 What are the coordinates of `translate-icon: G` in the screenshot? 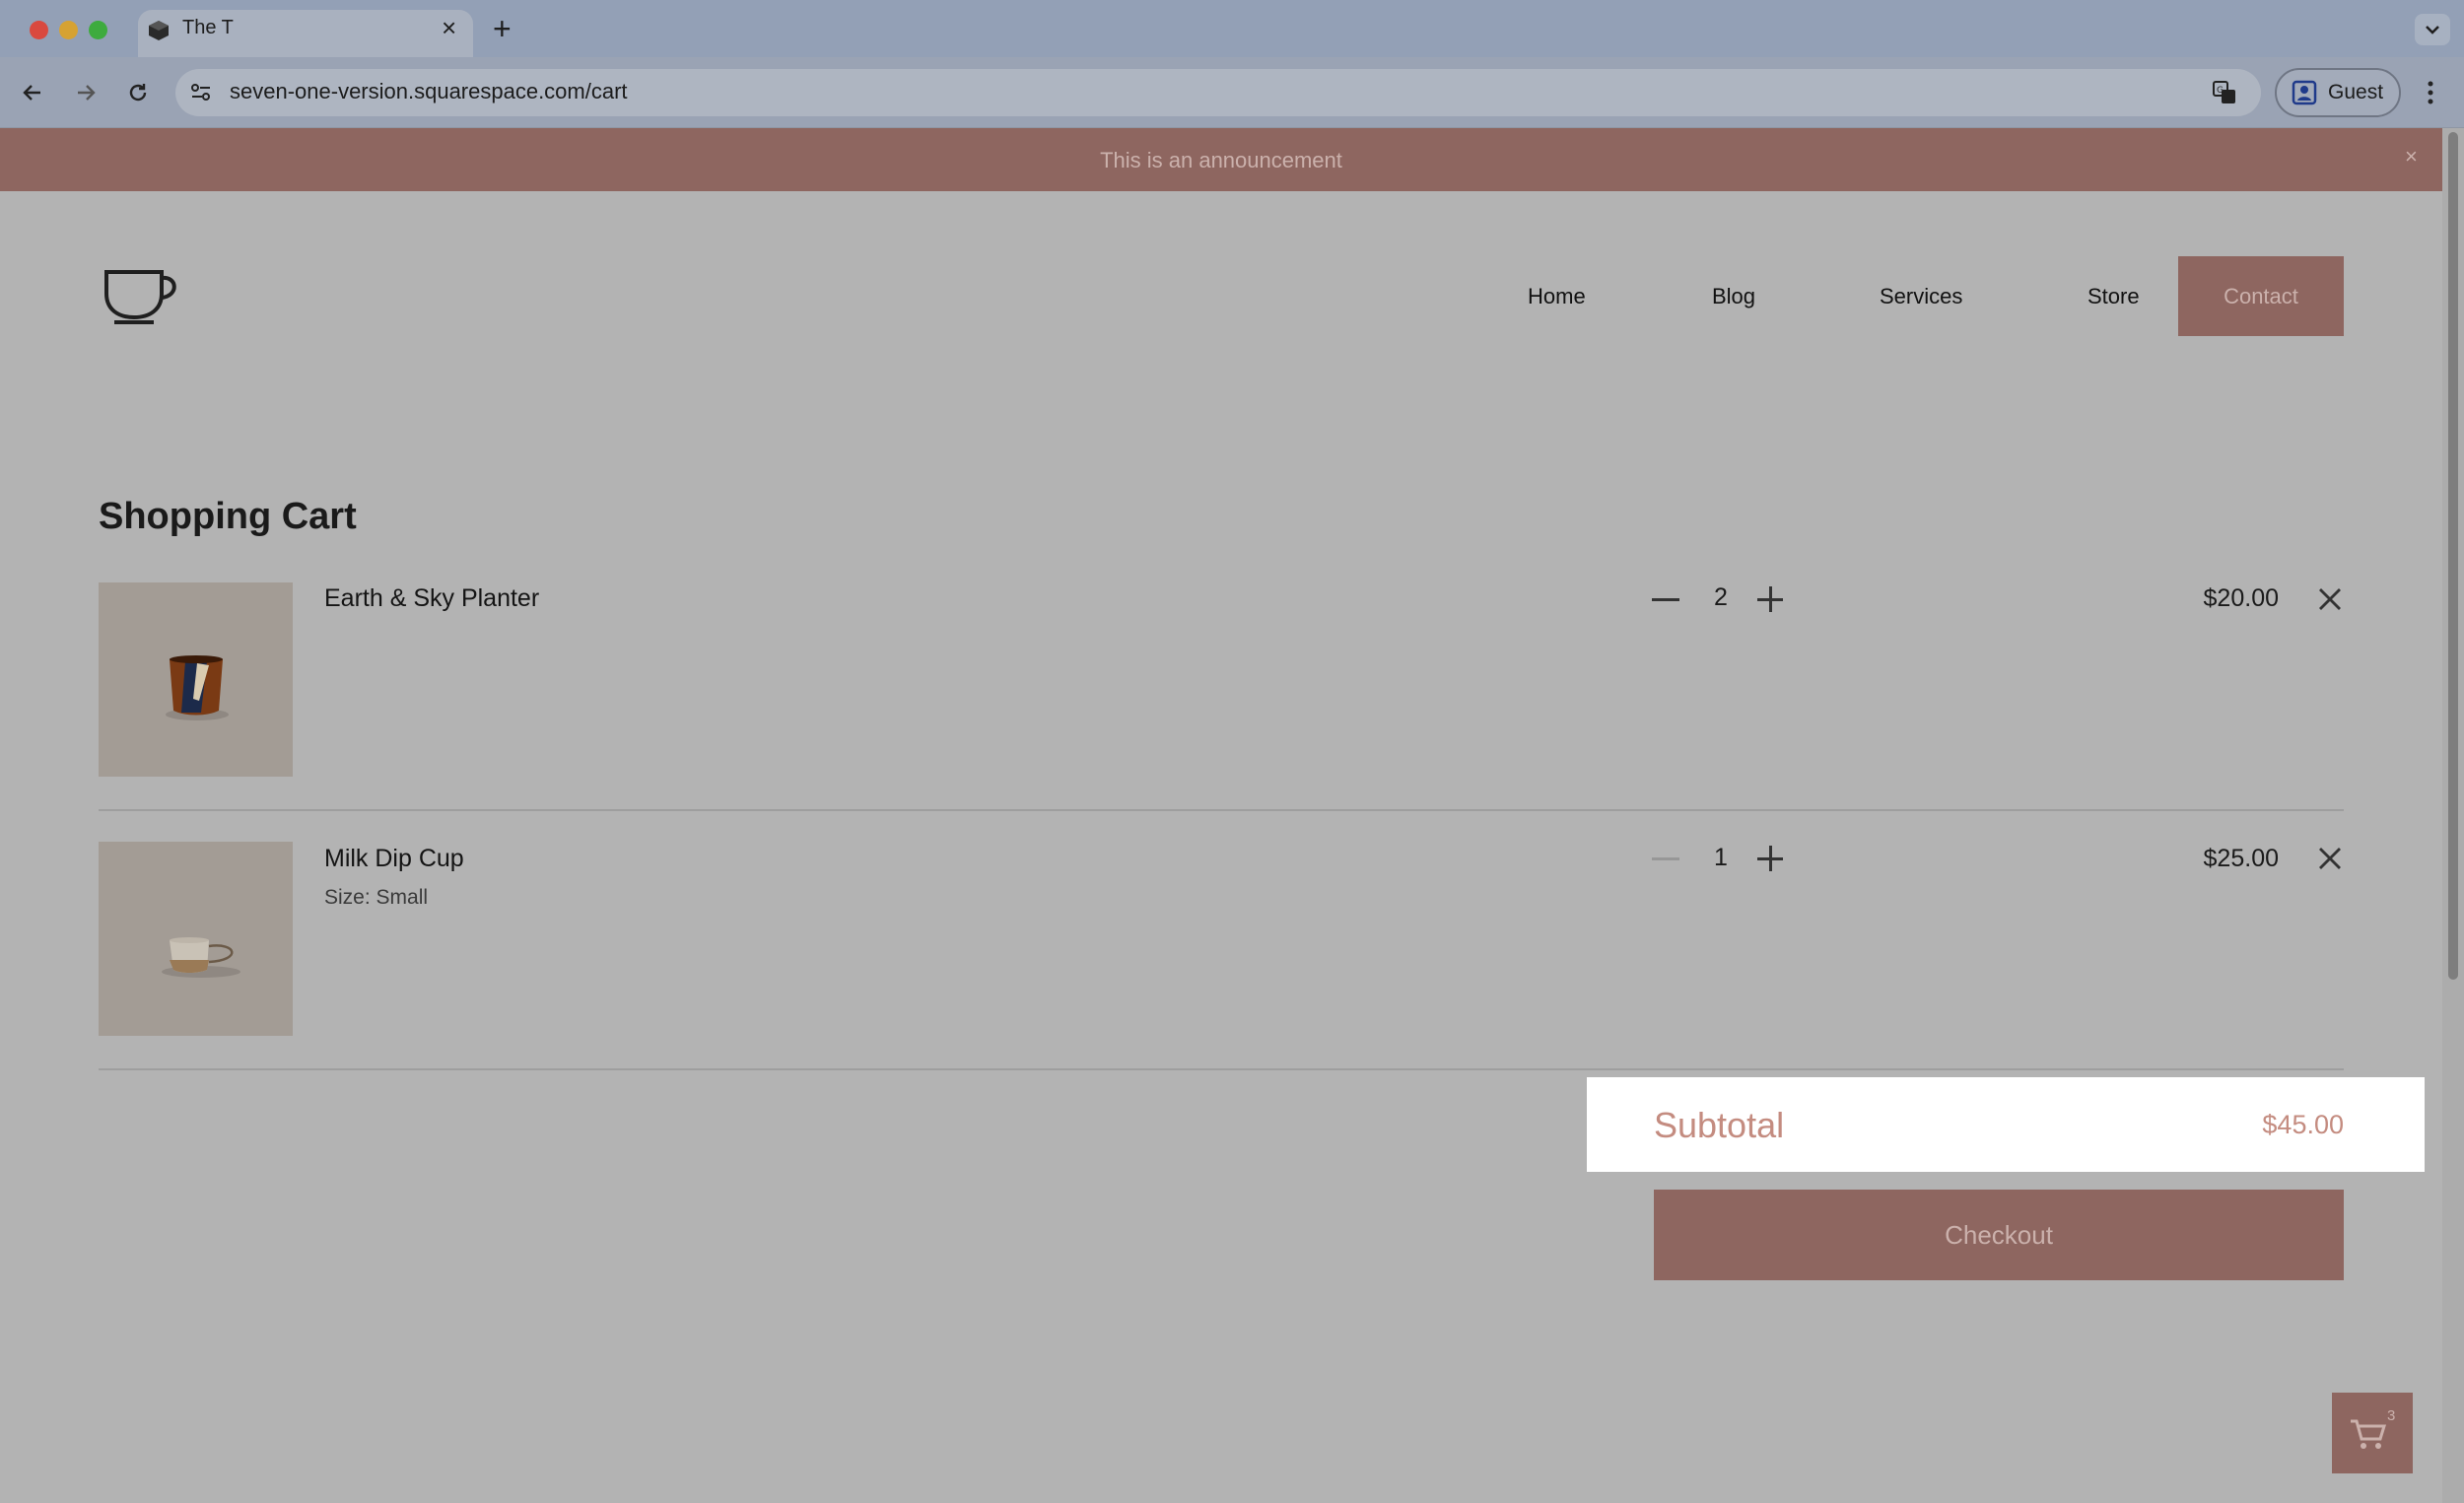 It's located at (2224, 92).